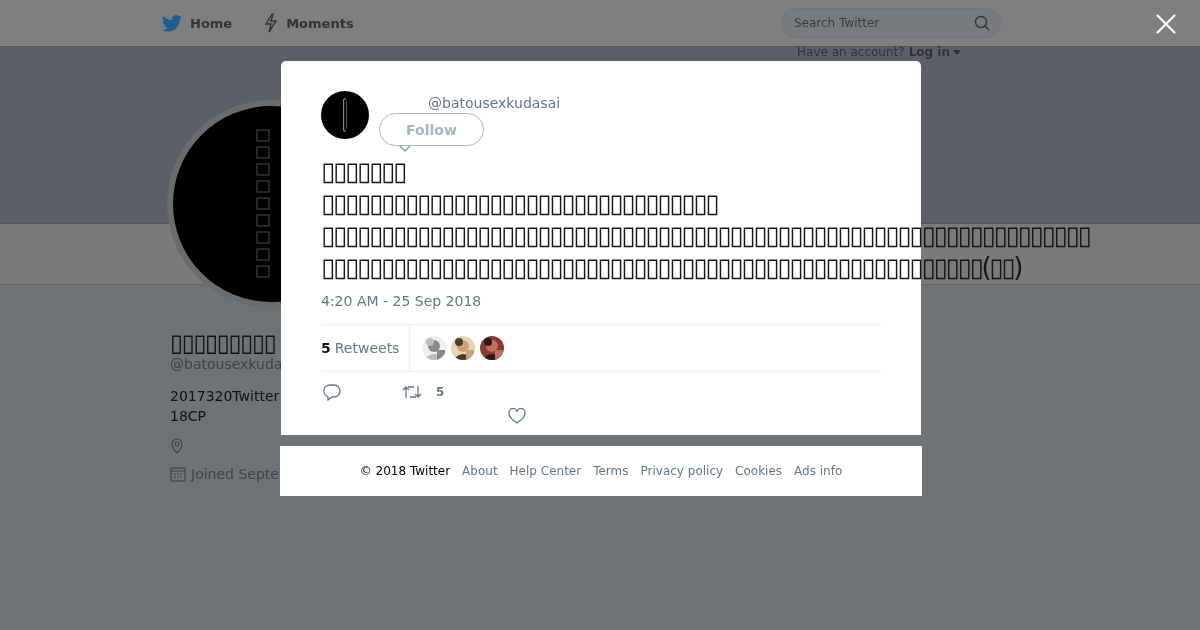 The image size is (1200, 630). I want to click on footer-link: About, so click(480, 471).